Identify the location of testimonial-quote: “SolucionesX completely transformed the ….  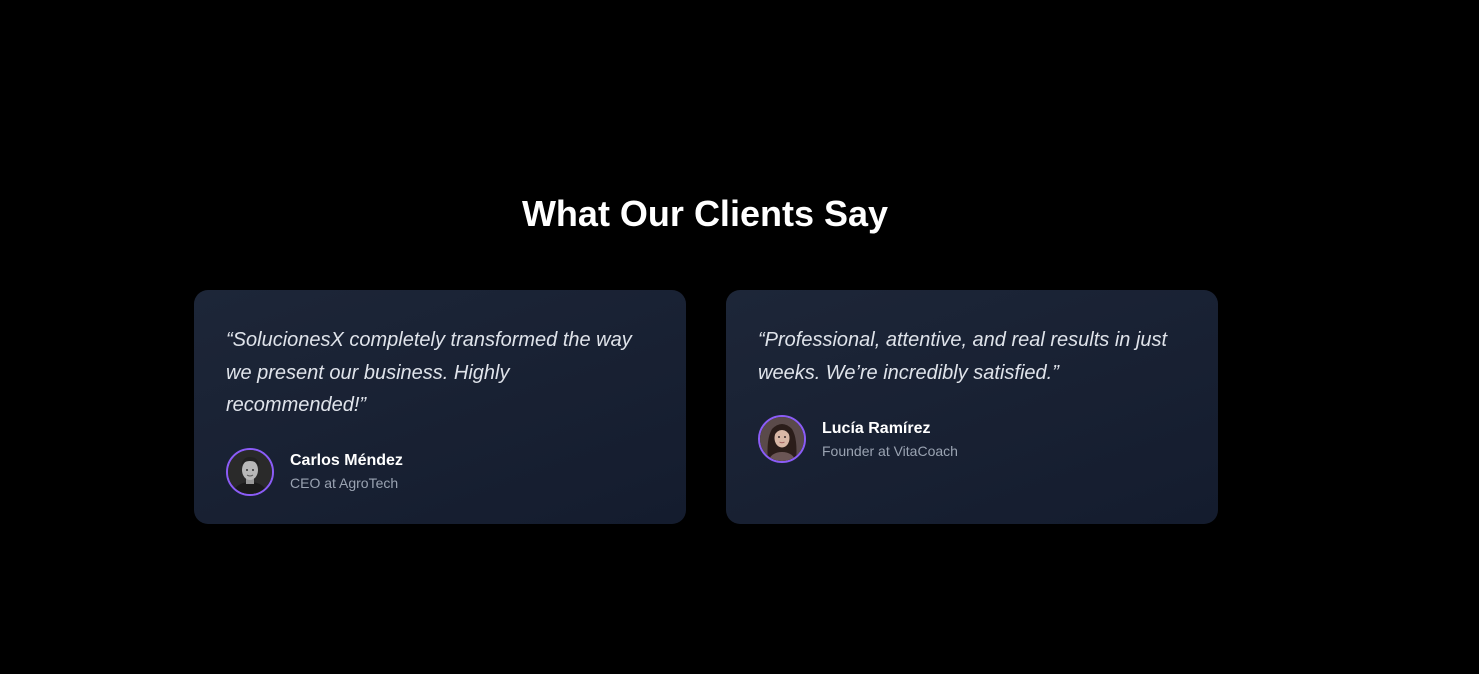
(429, 372).